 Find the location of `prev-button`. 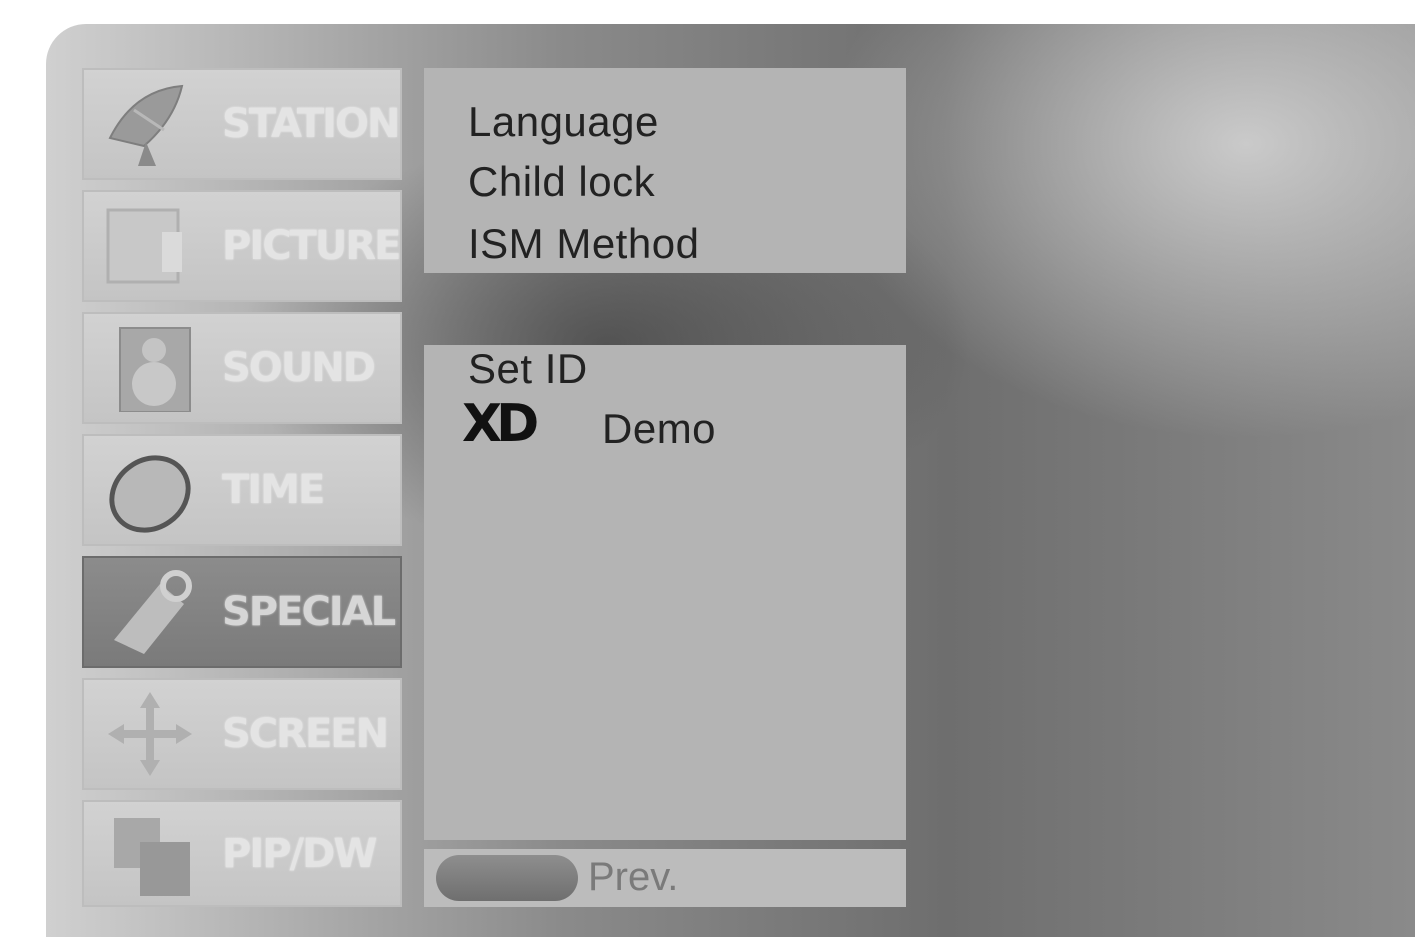

prev-button is located at coordinates (507, 878).